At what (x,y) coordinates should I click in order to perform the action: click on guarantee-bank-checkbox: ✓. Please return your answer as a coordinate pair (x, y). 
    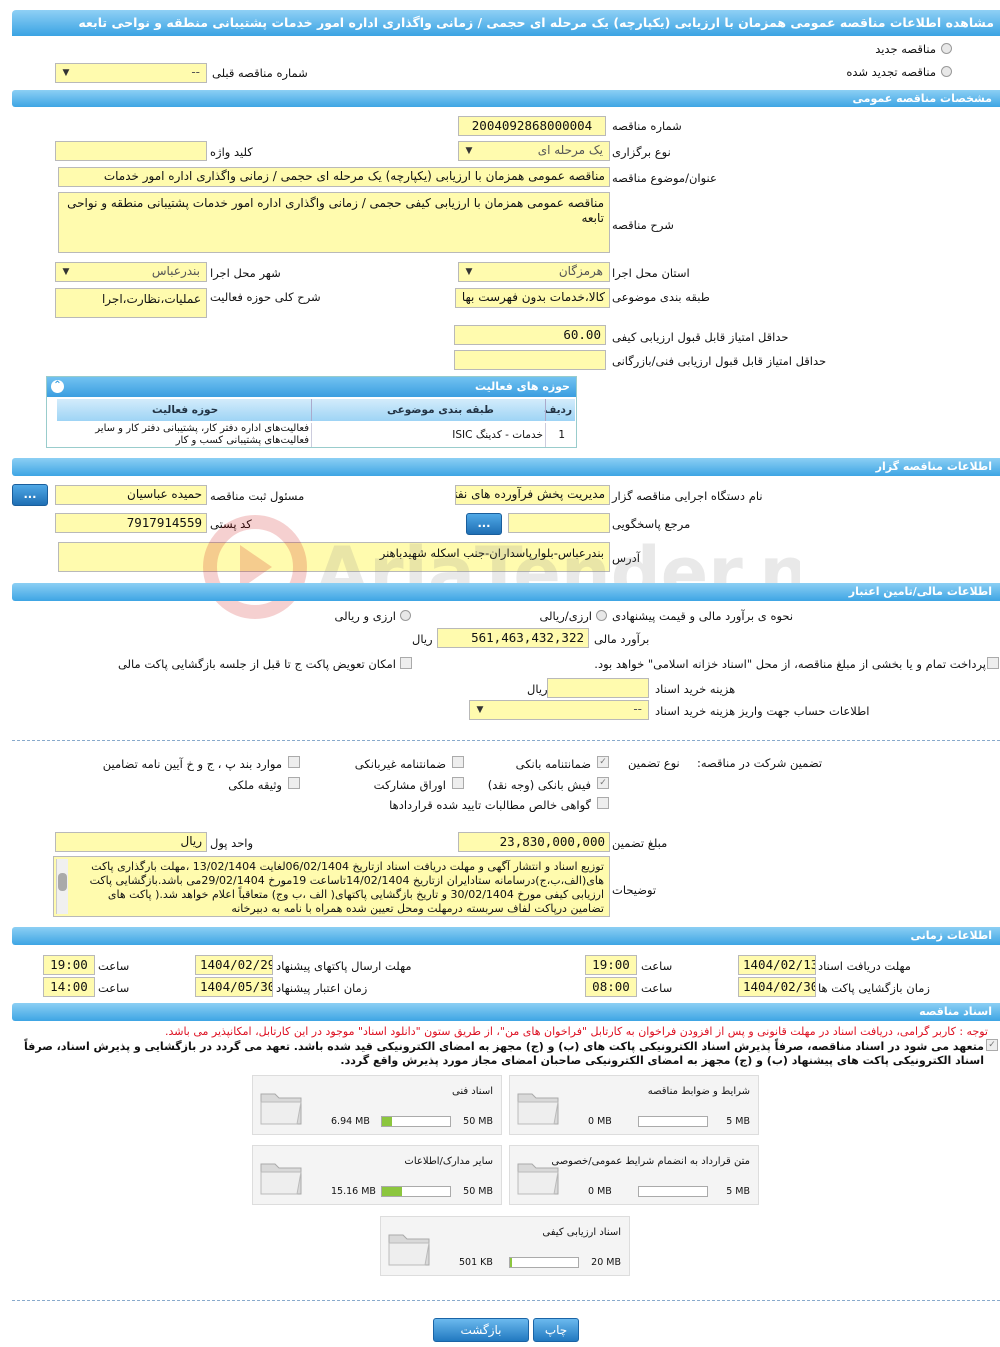
    Looking at the image, I should click on (603, 762).